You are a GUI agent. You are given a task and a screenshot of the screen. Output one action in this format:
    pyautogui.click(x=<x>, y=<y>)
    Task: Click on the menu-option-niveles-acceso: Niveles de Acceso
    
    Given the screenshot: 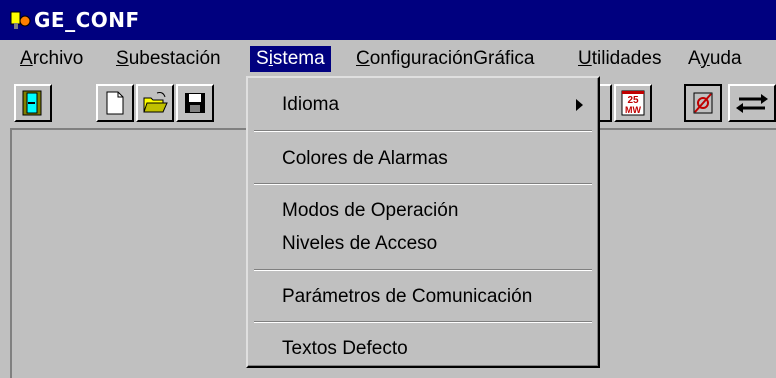 What is the action you would take?
    pyautogui.click(x=359, y=244)
    